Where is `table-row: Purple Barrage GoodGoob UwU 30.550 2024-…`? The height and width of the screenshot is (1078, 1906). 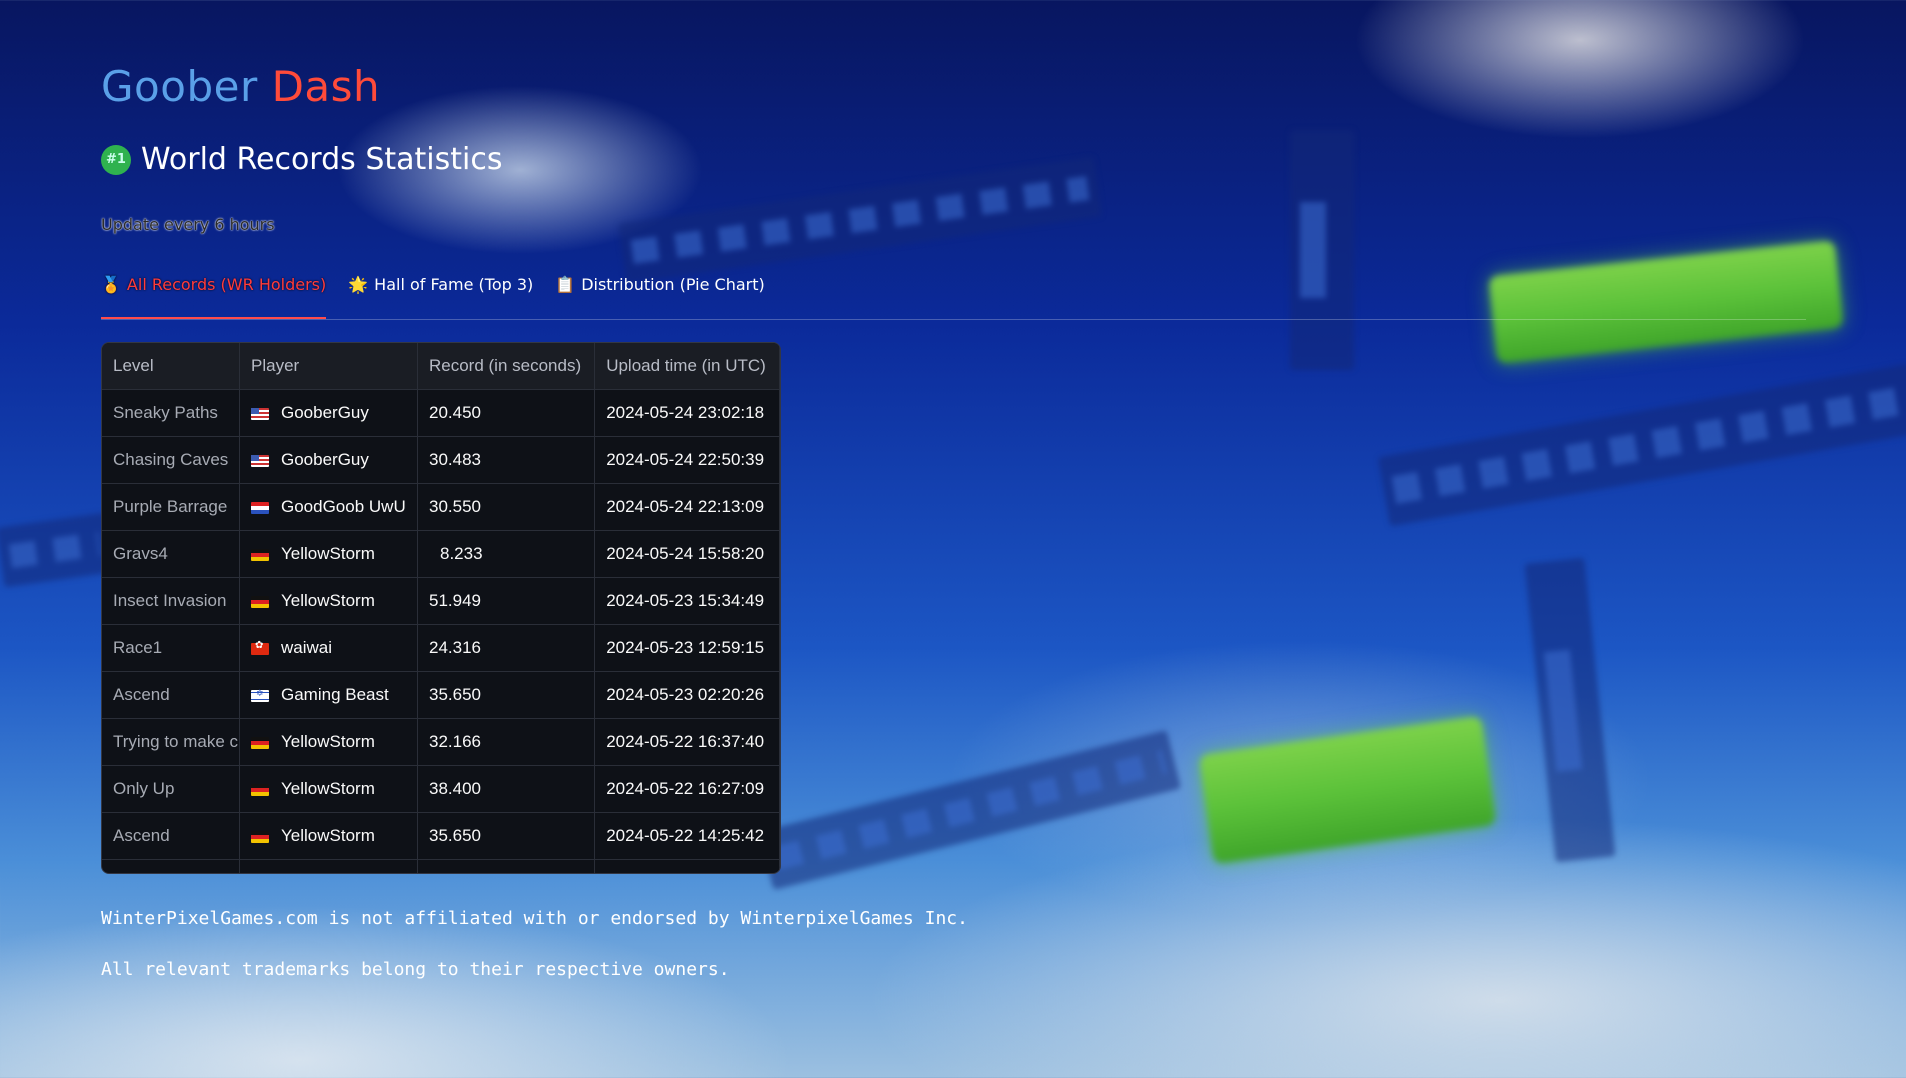 table-row: Purple Barrage GoodGoob UwU 30.550 2024-… is located at coordinates (441, 507).